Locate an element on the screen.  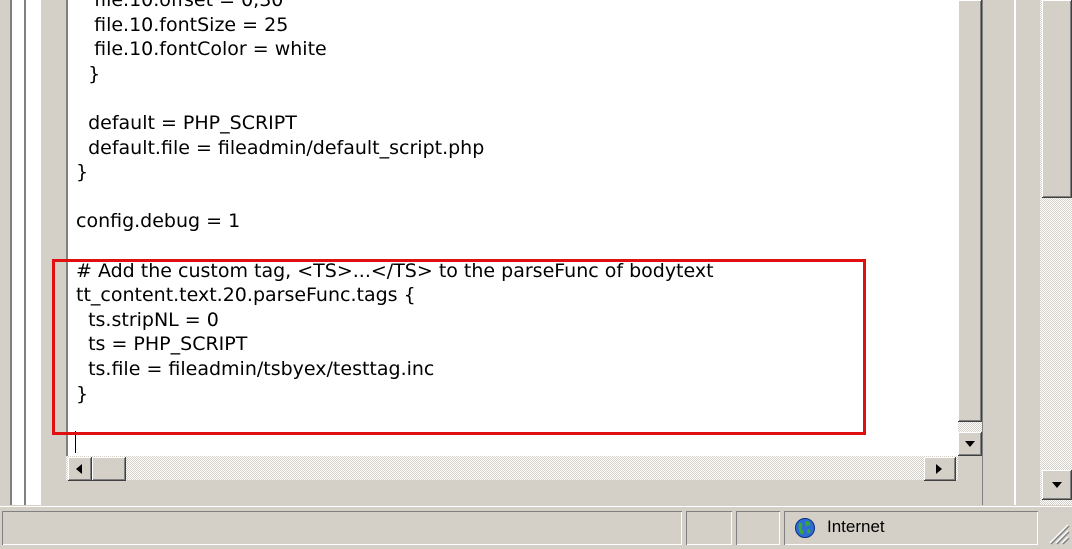
globe-icon is located at coordinates (805, 528).